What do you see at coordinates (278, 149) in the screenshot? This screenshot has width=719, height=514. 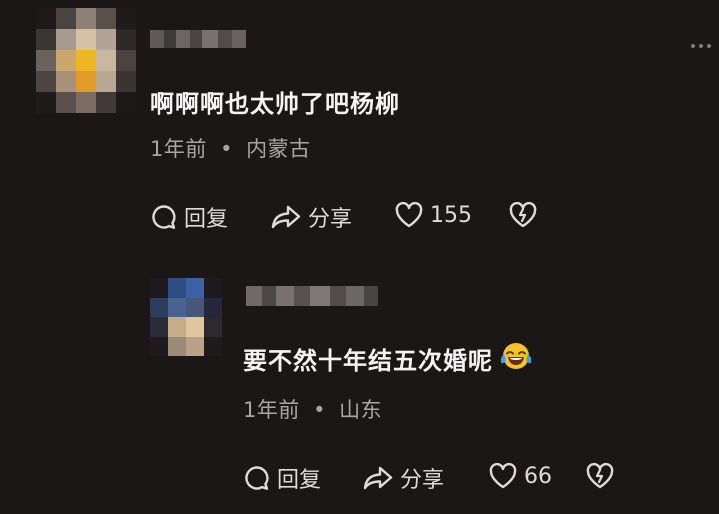 I see `comment-location: 内蒙古` at bounding box center [278, 149].